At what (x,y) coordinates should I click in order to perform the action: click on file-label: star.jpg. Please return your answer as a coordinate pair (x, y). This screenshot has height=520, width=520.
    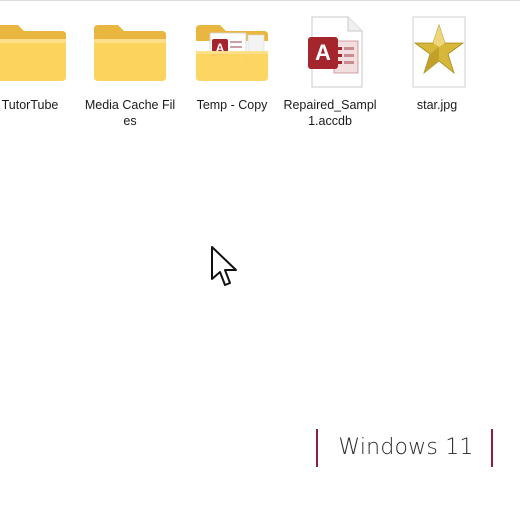
    Looking at the image, I should click on (437, 105).